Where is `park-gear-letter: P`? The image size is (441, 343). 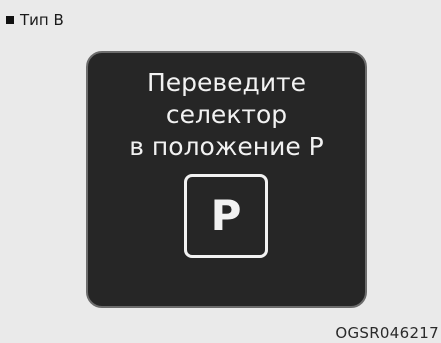 park-gear-letter: P is located at coordinates (226, 215).